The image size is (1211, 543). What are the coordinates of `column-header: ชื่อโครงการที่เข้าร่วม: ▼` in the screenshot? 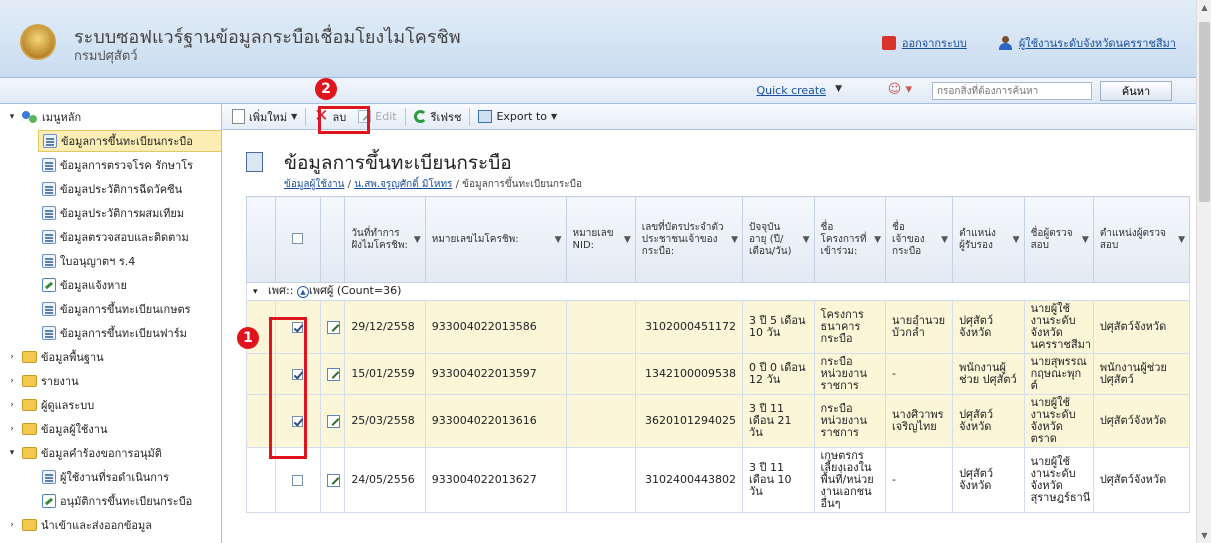 It's located at (850, 239).